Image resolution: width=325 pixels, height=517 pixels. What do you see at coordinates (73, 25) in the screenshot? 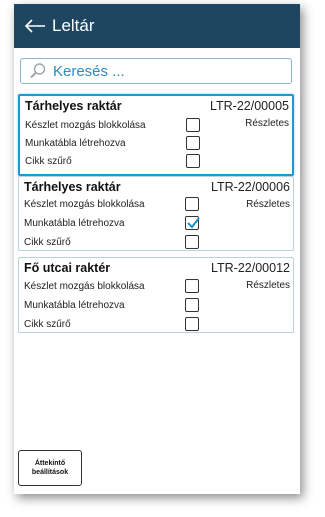
I see `page-title: Leltár` at bounding box center [73, 25].